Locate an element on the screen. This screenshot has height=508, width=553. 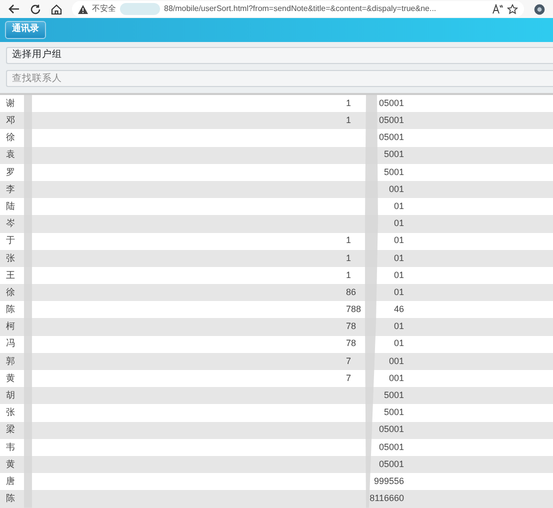
security-label: 不安全 is located at coordinates (104, 9).